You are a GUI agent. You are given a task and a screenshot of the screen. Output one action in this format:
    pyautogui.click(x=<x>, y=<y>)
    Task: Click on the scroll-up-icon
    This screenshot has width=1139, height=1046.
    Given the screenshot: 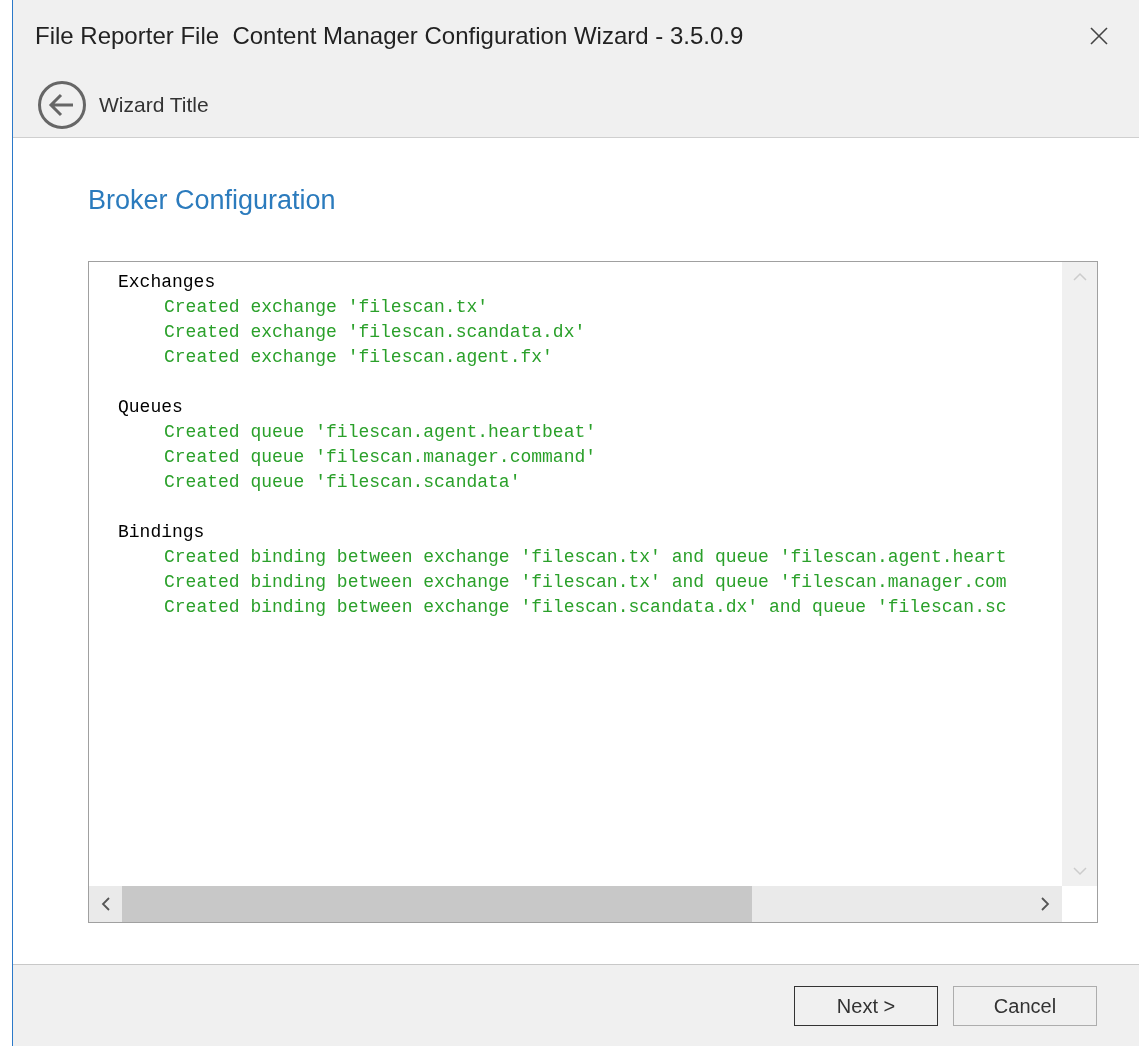 What is the action you would take?
    pyautogui.click(x=1079, y=276)
    